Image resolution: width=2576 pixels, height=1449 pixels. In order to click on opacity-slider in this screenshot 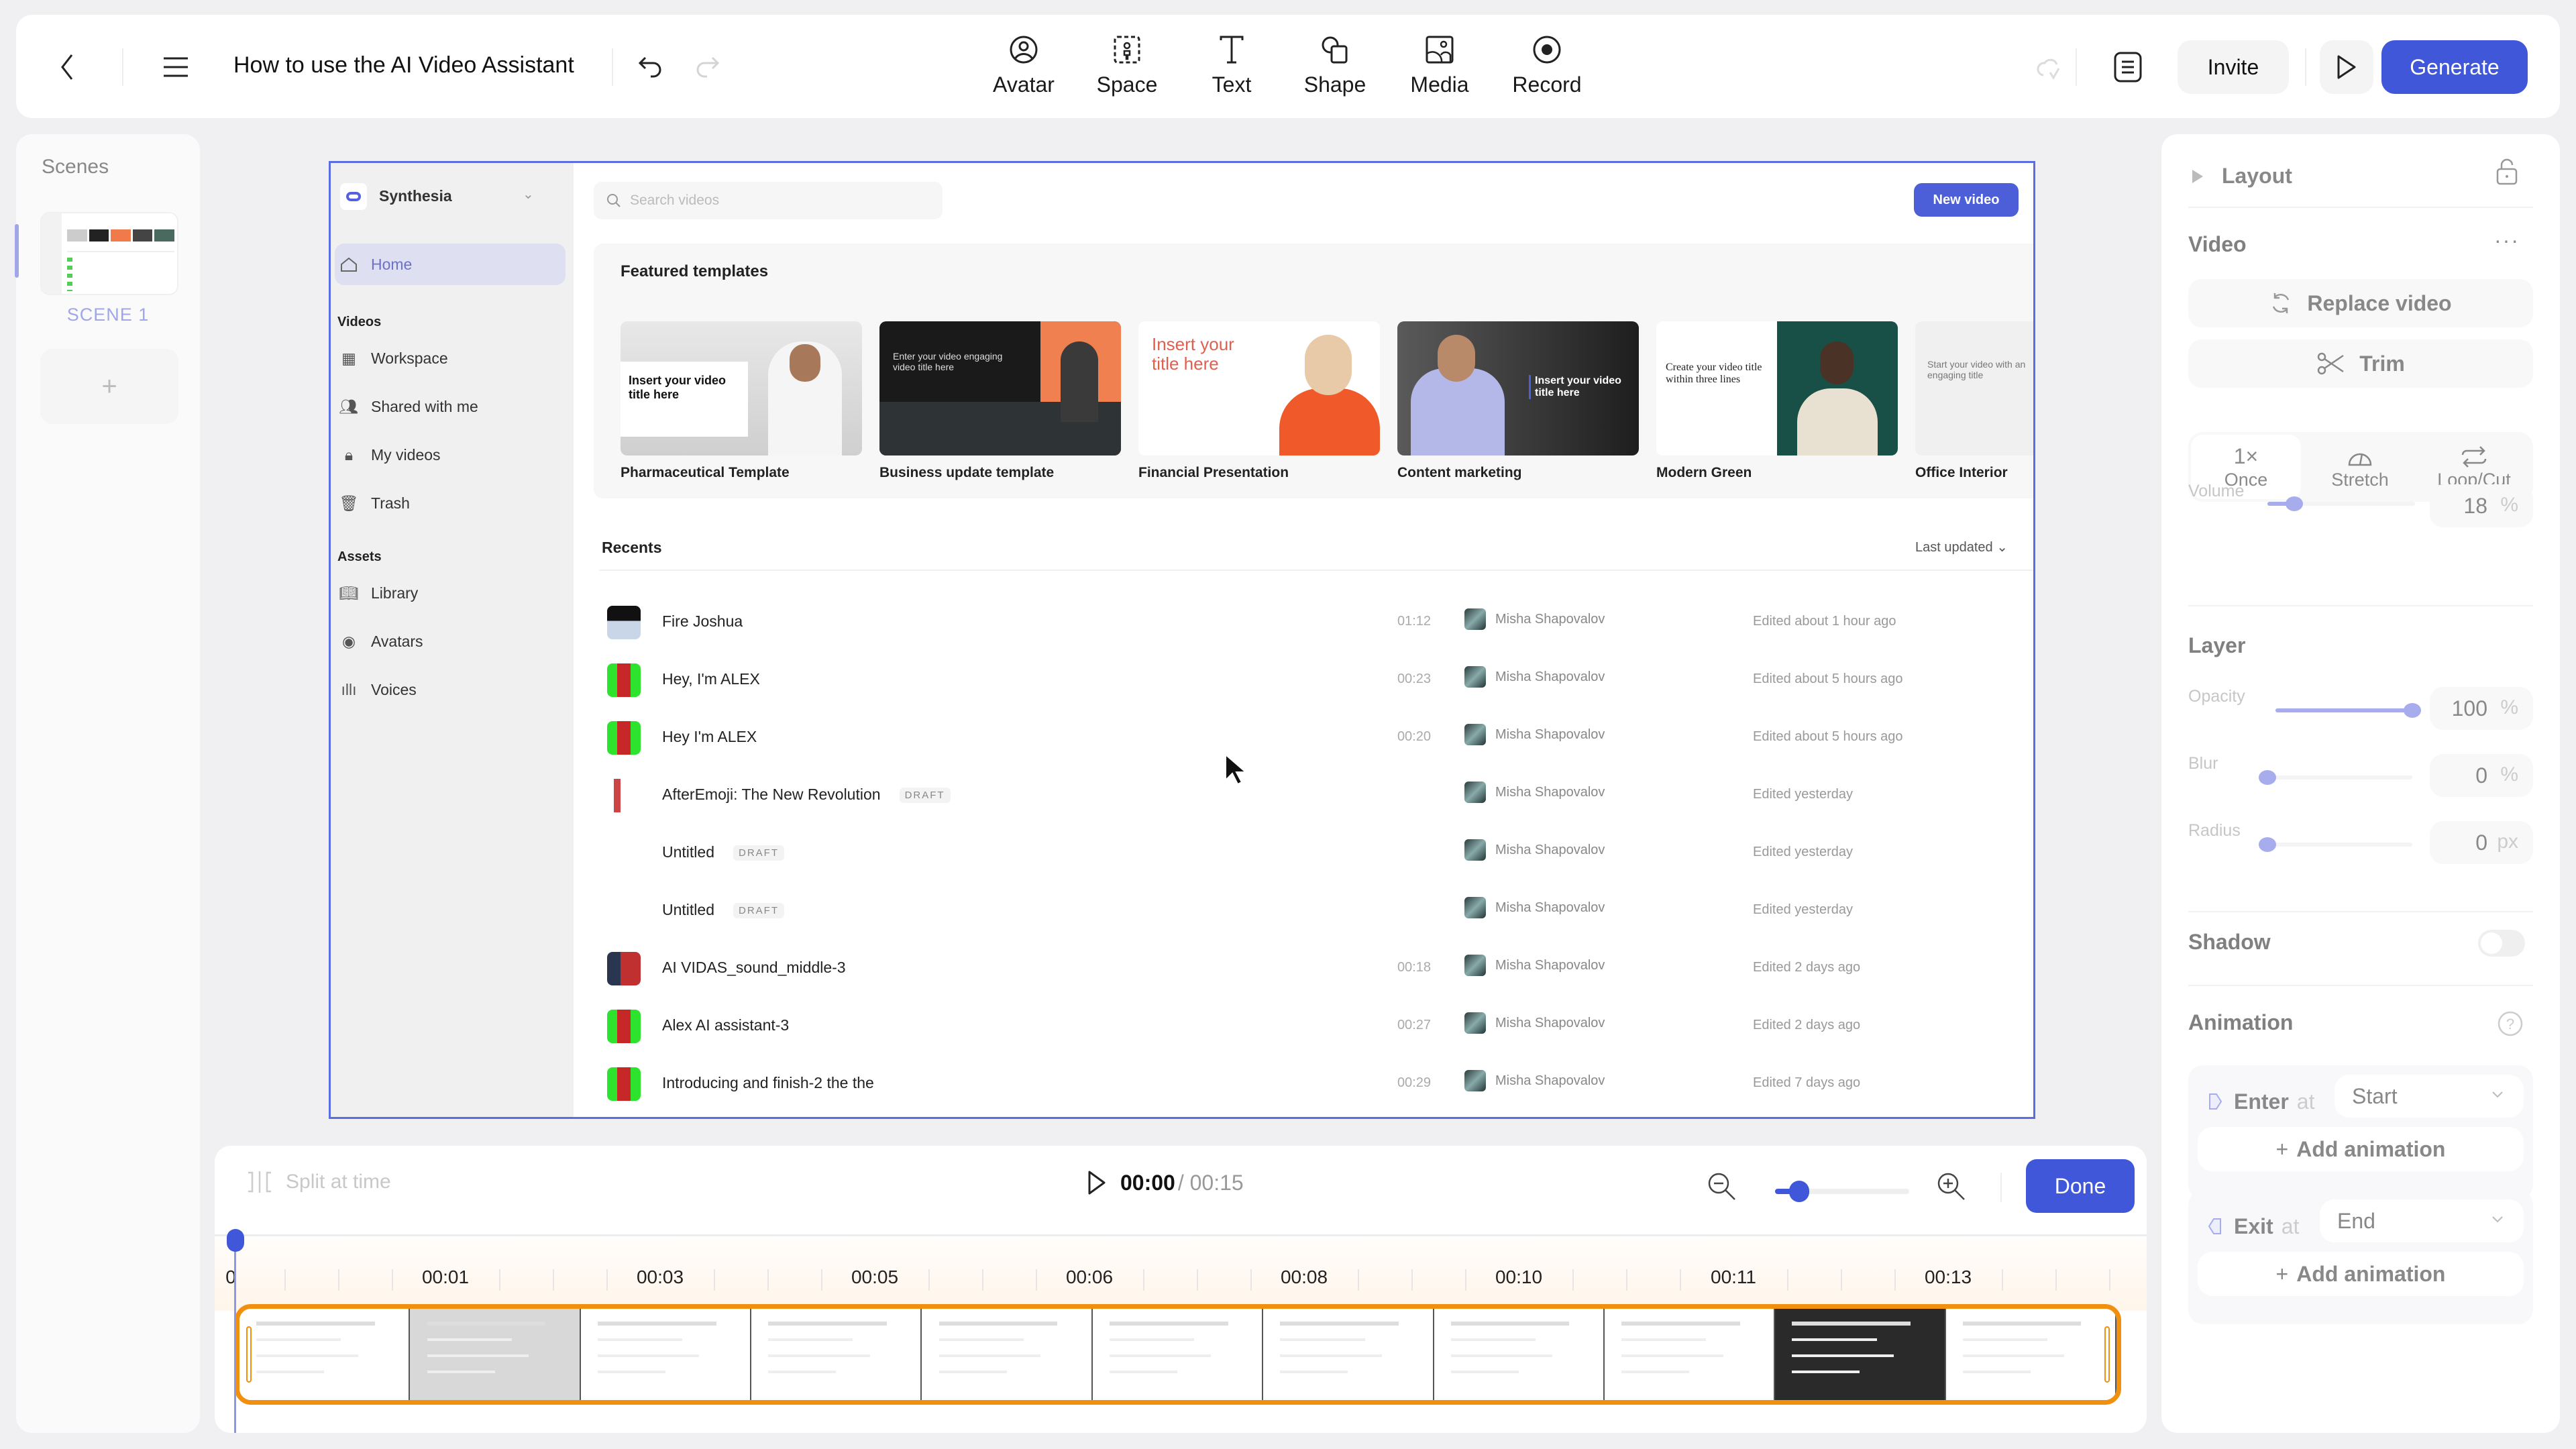, I will do `click(2348, 710)`.